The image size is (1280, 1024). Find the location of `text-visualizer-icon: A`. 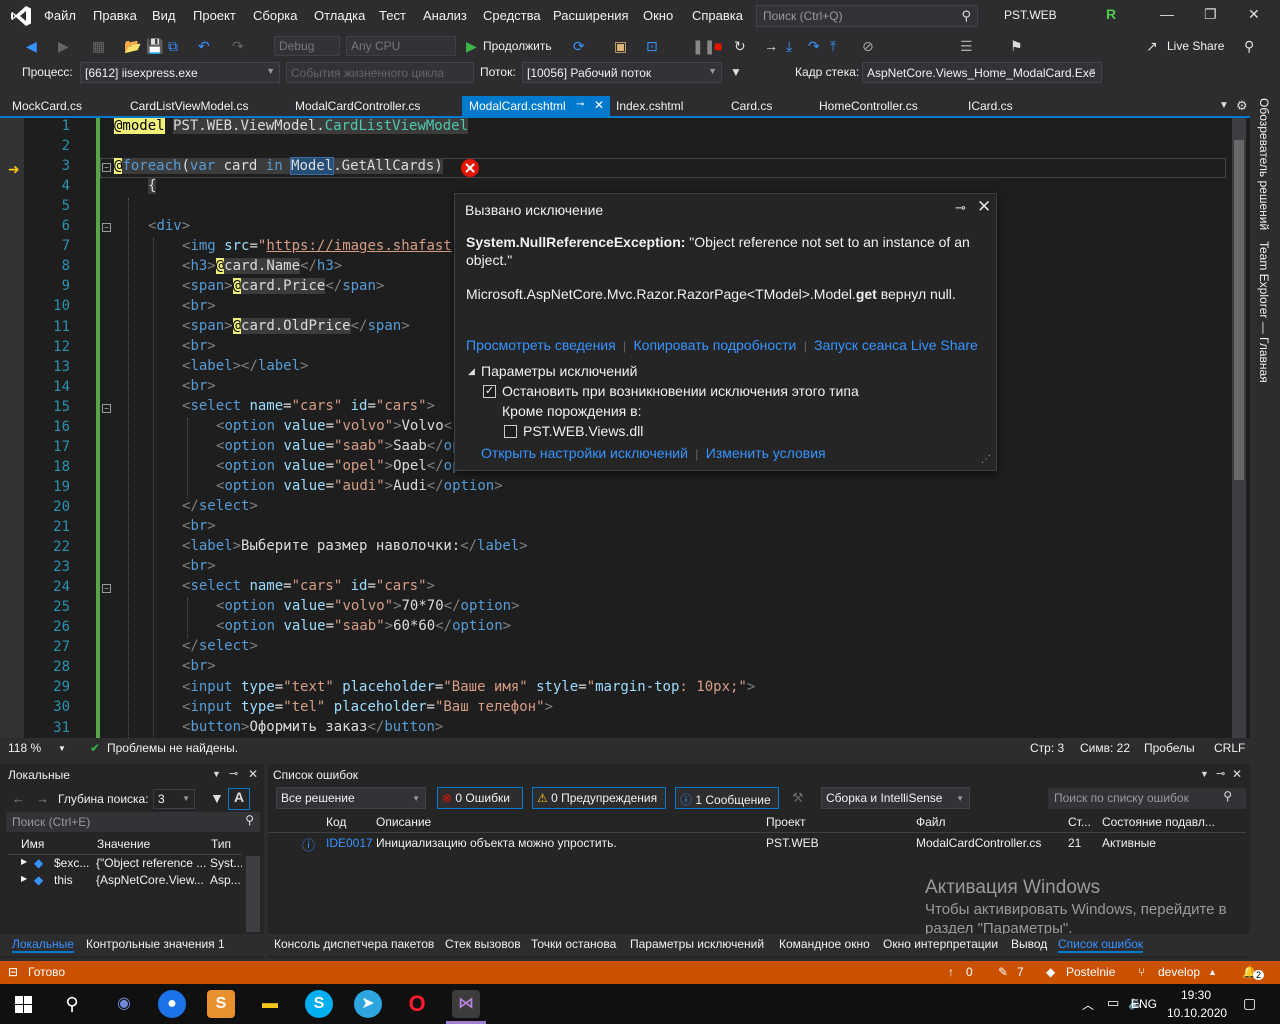

text-visualizer-icon: A is located at coordinates (239, 799).